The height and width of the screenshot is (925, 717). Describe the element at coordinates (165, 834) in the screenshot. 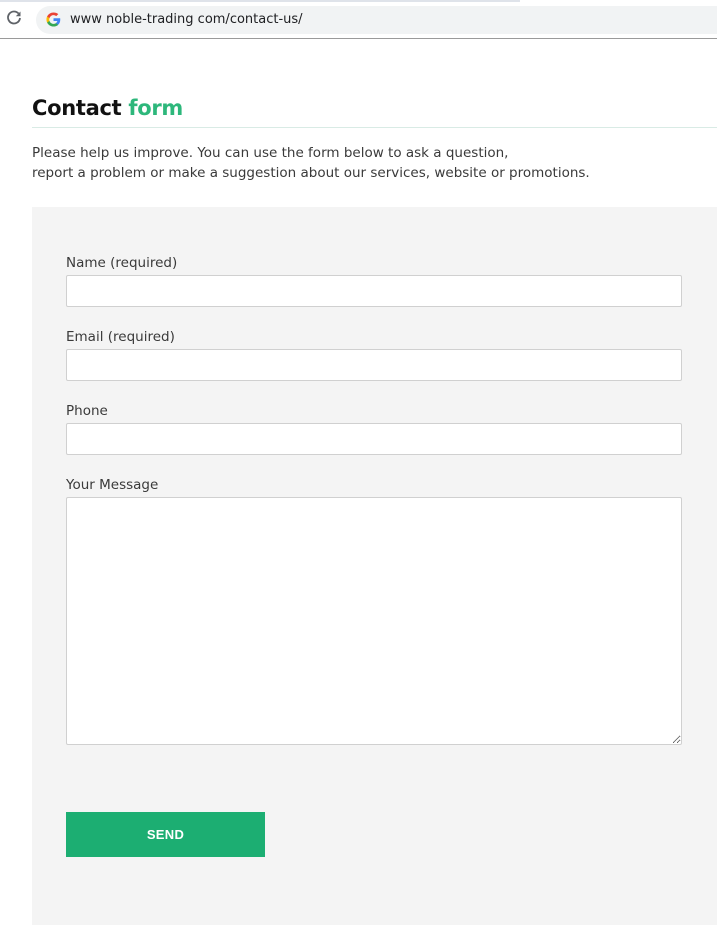

I see `send-button: SEND` at that location.